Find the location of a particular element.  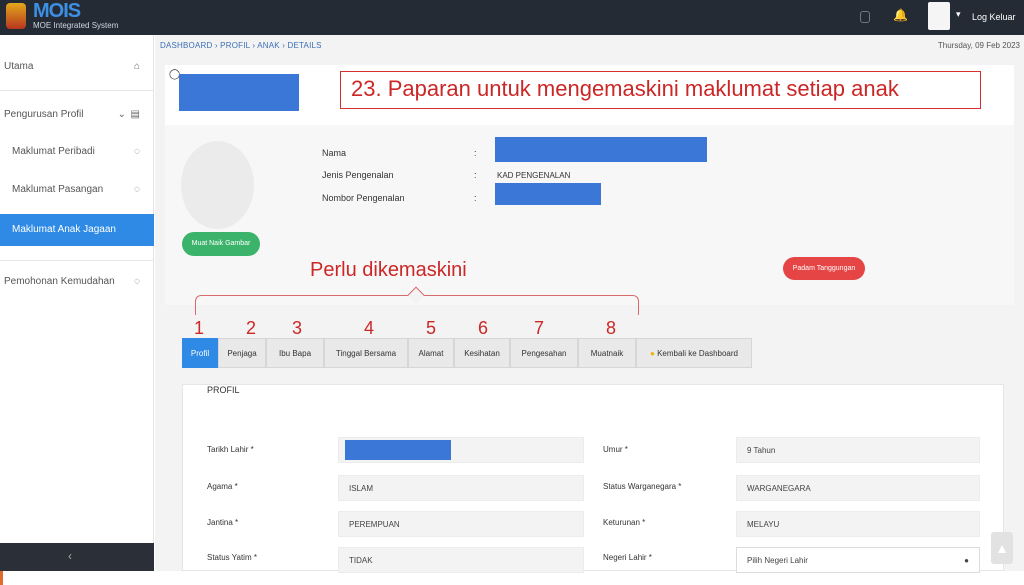

label-tarikh-lahir: Tarikh Lahir * is located at coordinates (230, 449).